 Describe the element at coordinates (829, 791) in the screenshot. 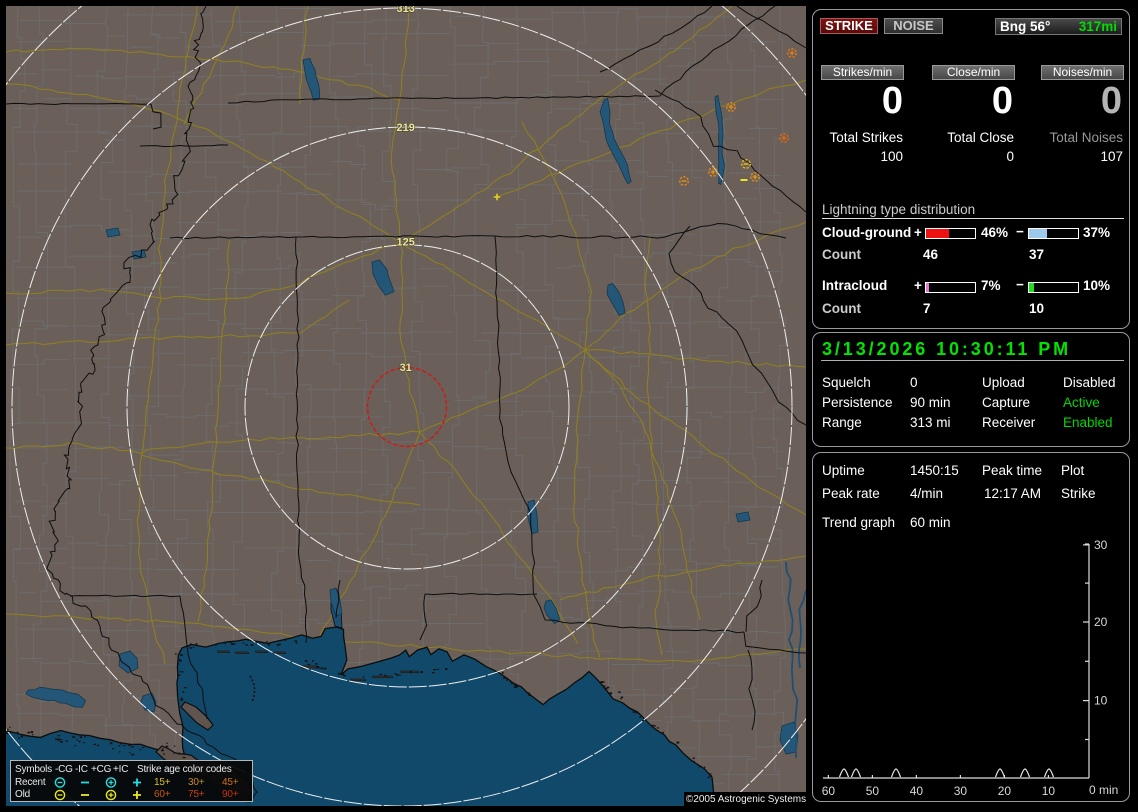

I see `svg-text: 60` at that location.